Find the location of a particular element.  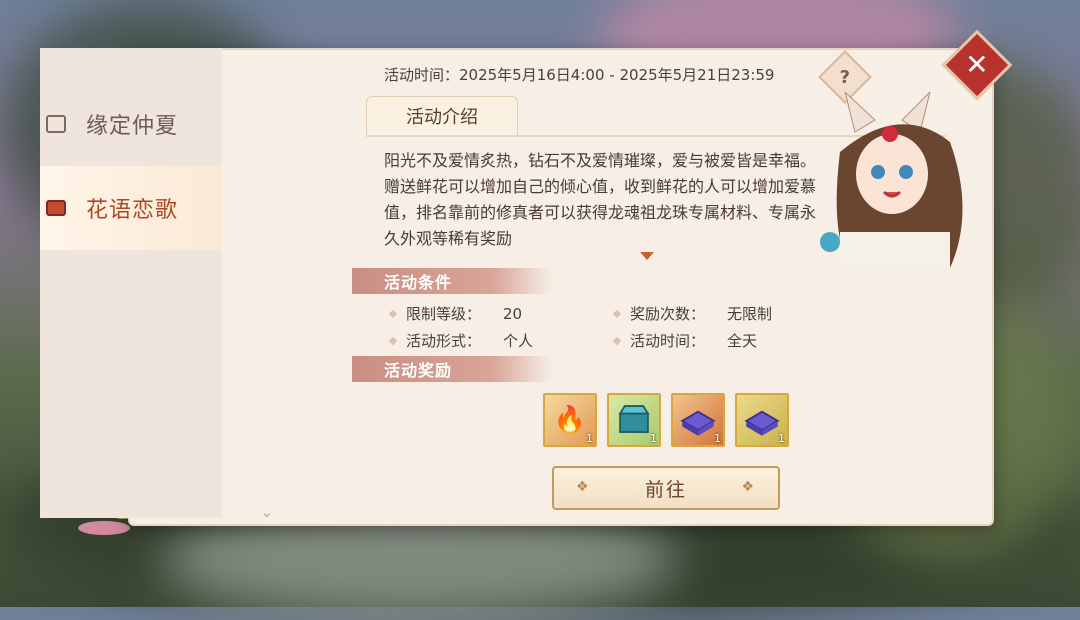

condition-label: 活动时间： is located at coordinates (668, 341).